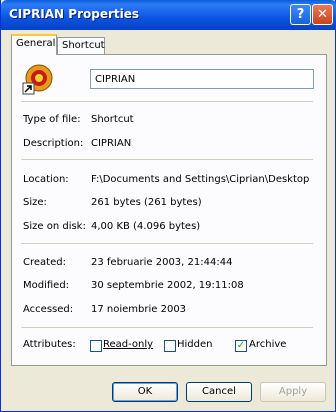 The width and height of the screenshot is (336, 412). I want to click on read-only-checkbox, so click(96, 346).